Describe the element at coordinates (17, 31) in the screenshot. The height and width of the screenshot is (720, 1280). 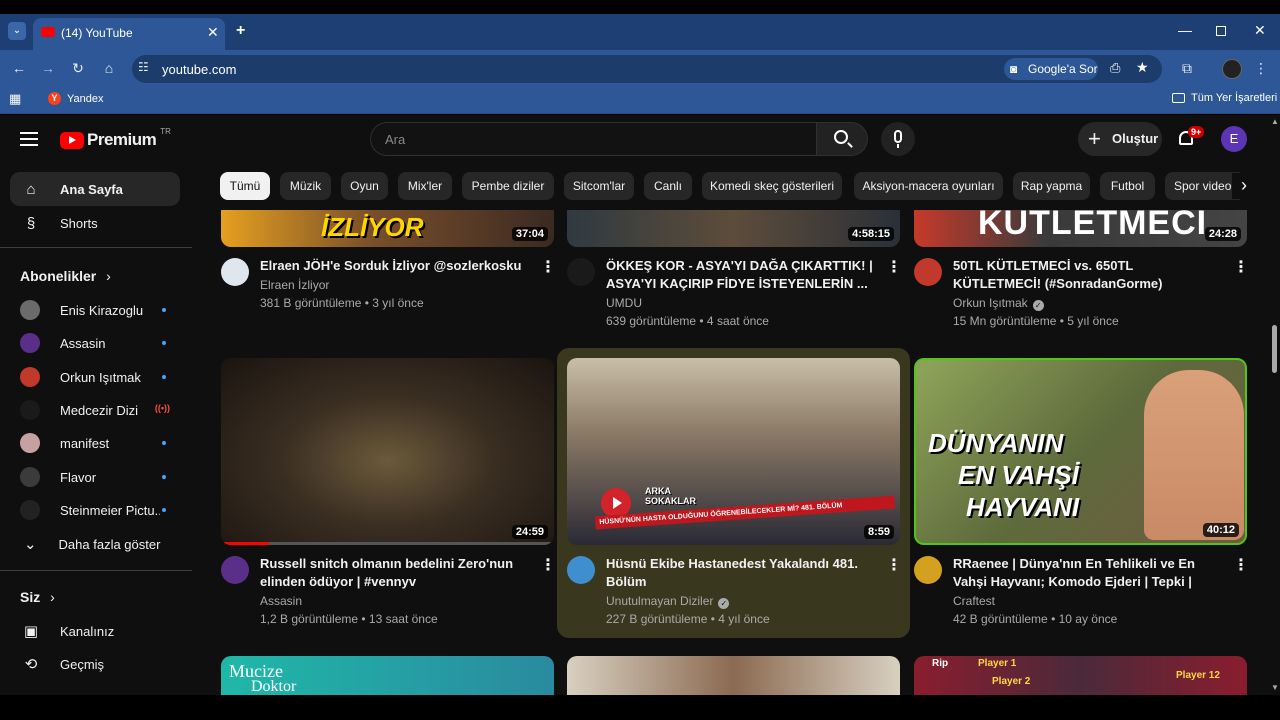
I see `tab-search-icon: ⌄` at that location.